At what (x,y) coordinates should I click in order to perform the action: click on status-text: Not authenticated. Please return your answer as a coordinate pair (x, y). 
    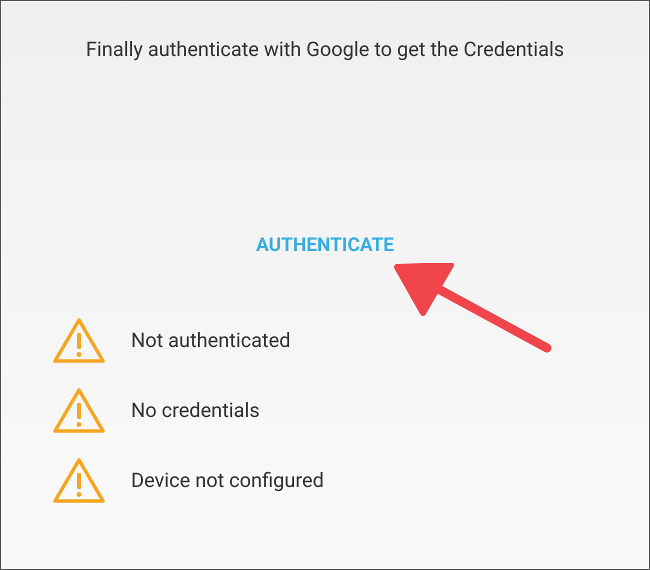
    Looking at the image, I should click on (210, 340).